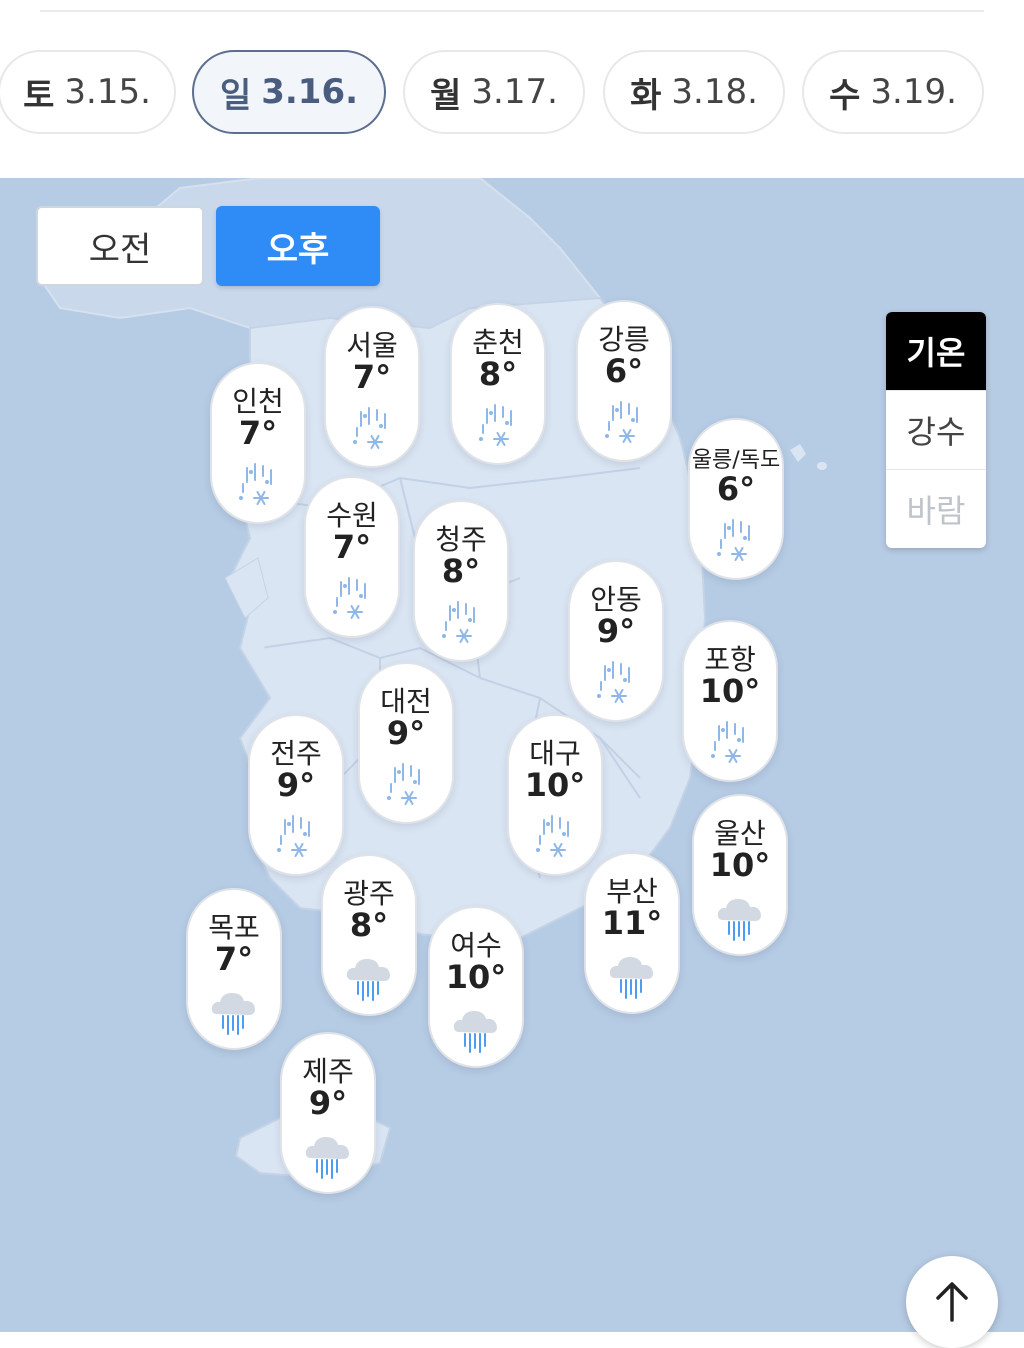  I want to click on city-marker-jeonju: 전주 9°, so click(296, 795).